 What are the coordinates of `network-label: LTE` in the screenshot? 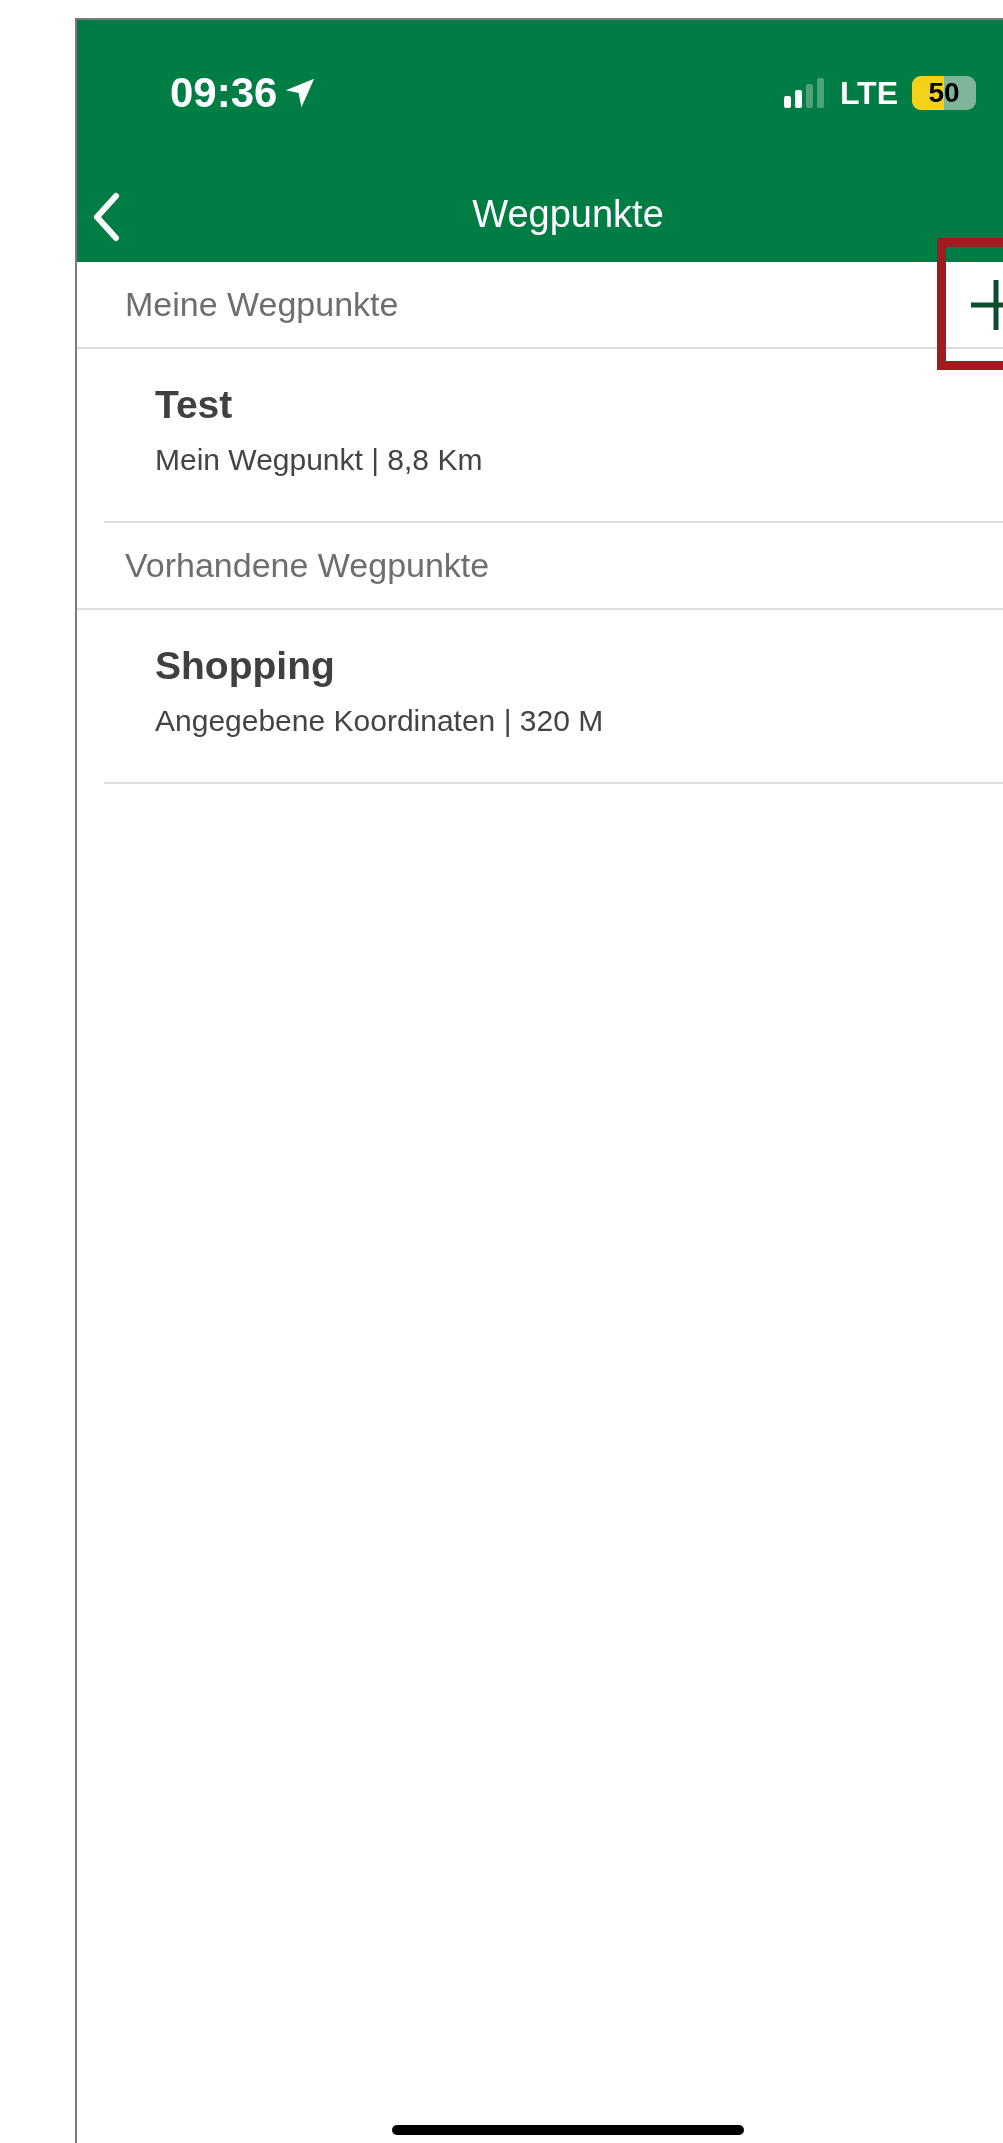 It's located at (868, 93).